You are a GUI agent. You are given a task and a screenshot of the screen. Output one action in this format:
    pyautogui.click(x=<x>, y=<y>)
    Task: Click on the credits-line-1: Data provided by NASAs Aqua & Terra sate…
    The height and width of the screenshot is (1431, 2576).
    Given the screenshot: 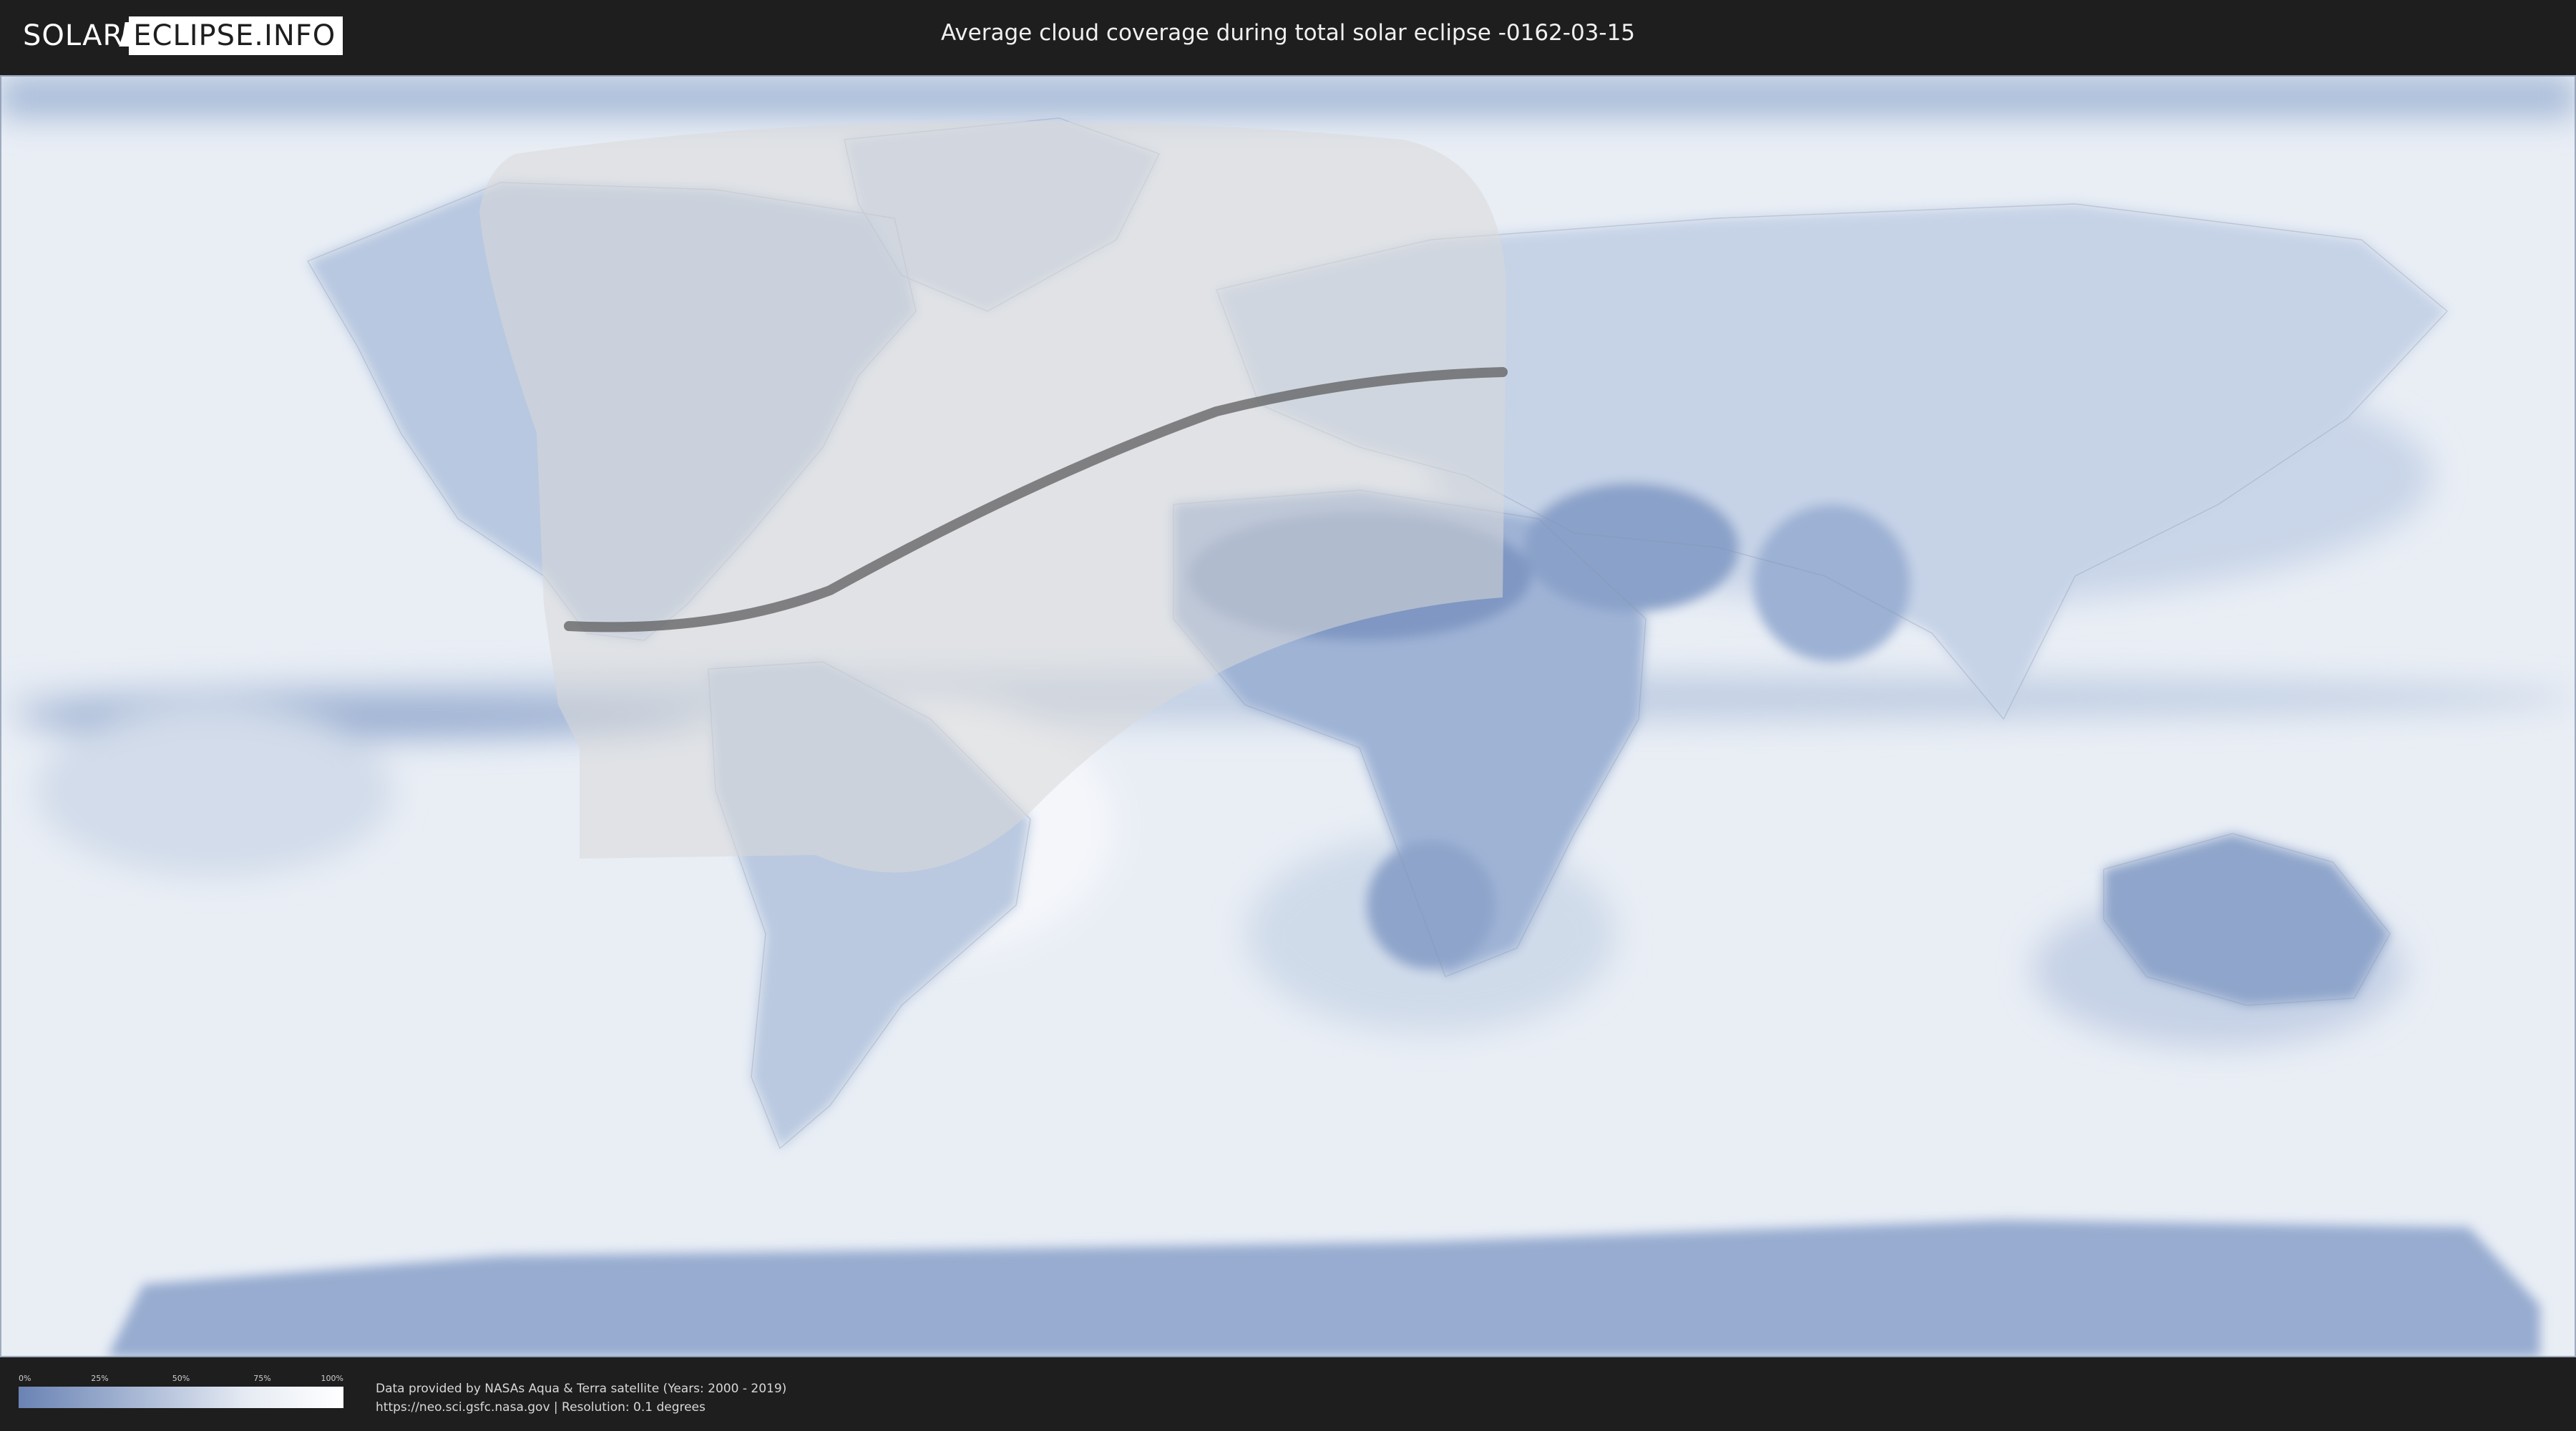 What is the action you would take?
    pyautogui.click(x=581, y=1389)
    